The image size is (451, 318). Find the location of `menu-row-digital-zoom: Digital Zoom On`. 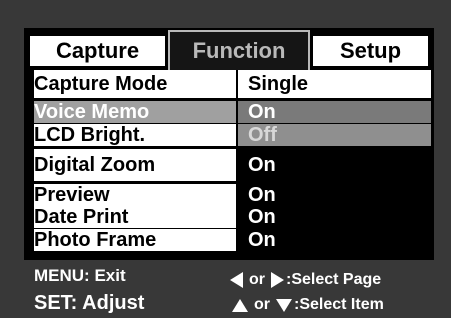

menu-row-digital-zoom: Digital Zoom On is located at coordinates (232, 165).